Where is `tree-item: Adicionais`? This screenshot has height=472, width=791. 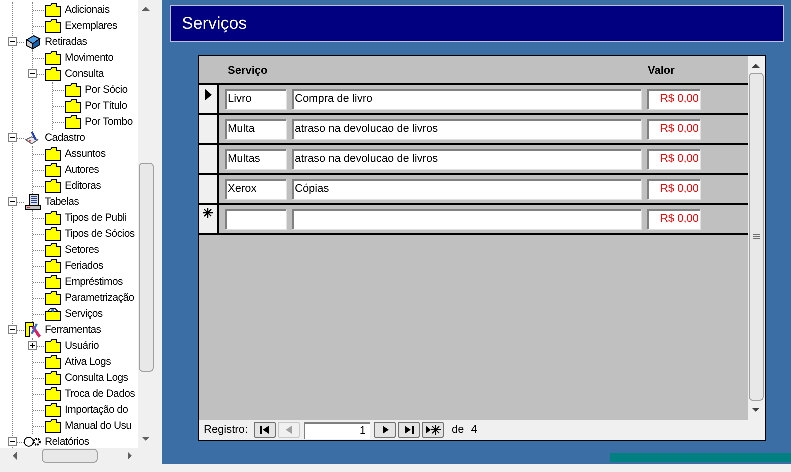 tree-item: Adicionais is located at coordinates (87, 10).